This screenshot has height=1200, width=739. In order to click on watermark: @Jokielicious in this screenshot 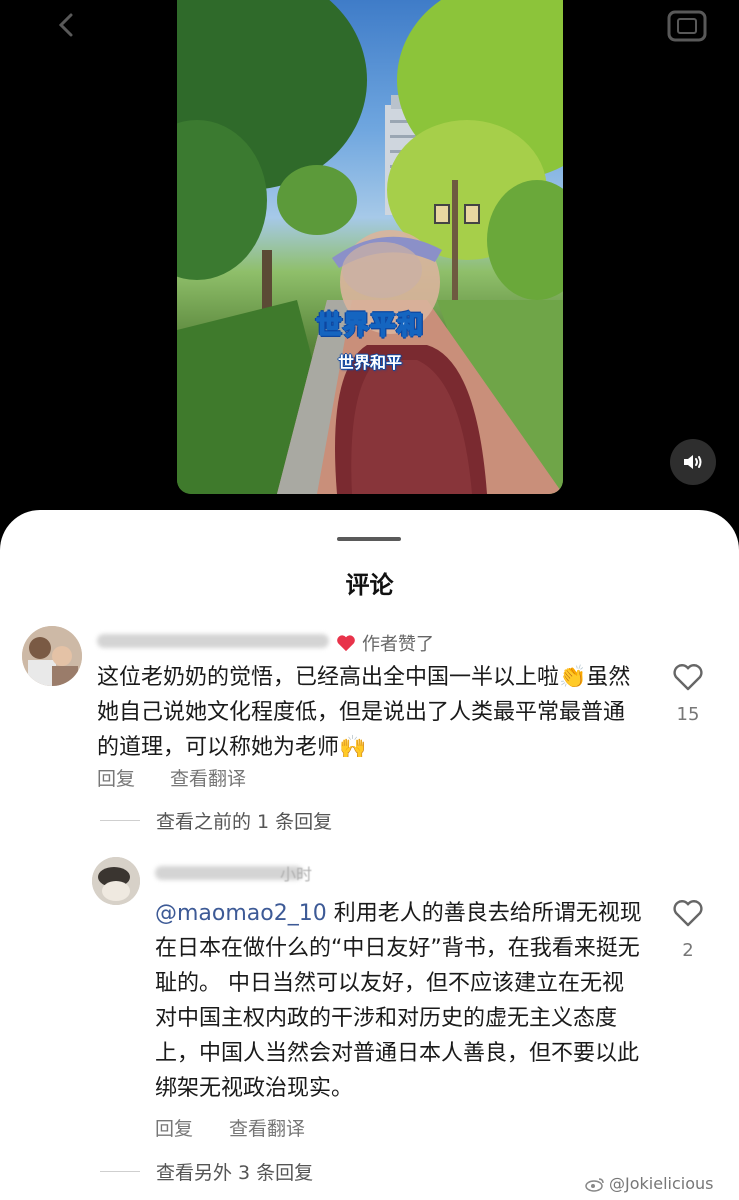, I will do `click(649, 1183)`.